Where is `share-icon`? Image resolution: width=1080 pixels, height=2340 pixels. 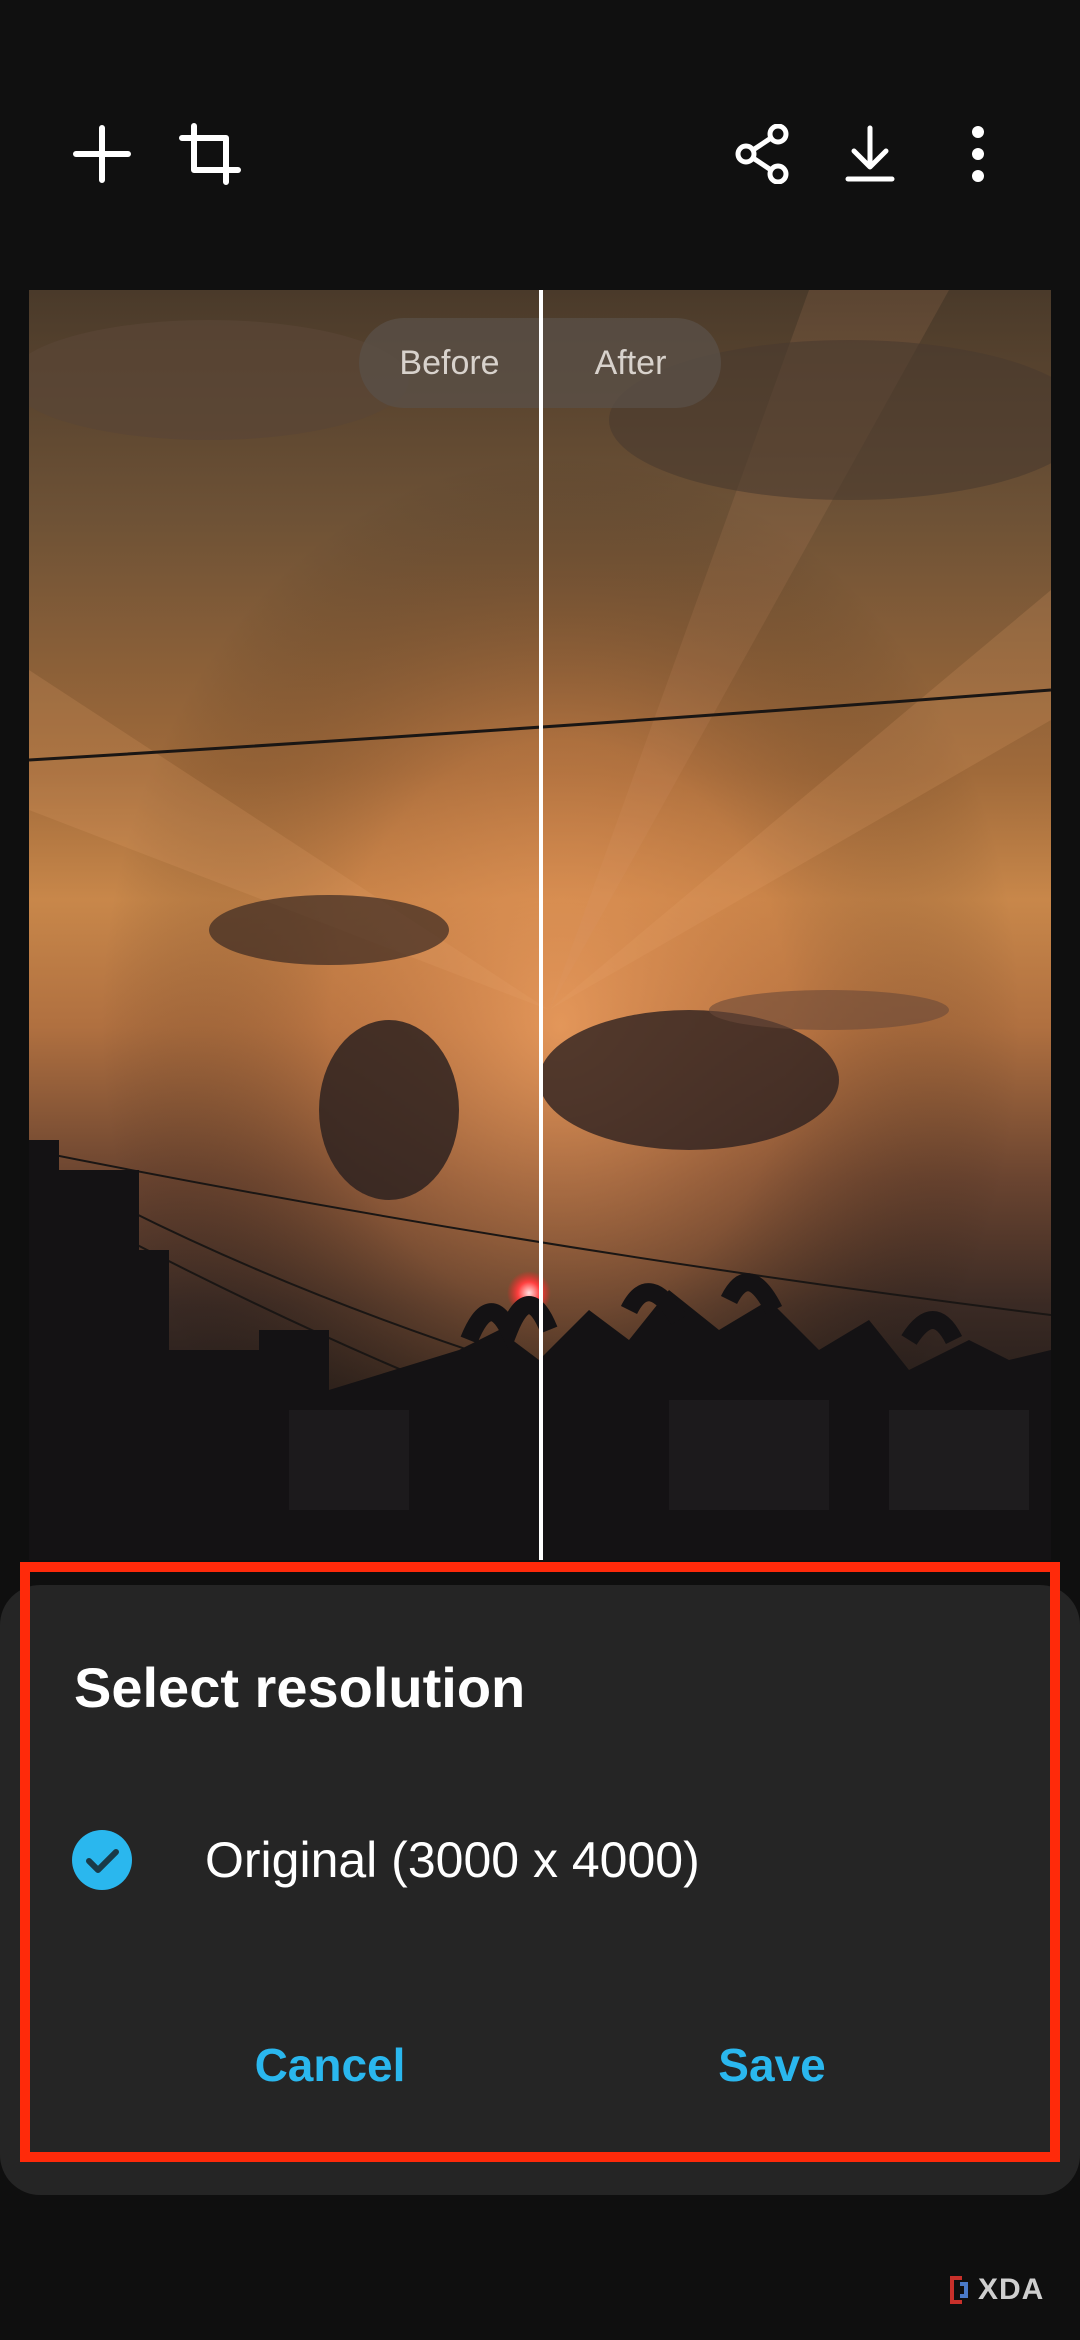
share-icon is located at coordinates (762, 154).